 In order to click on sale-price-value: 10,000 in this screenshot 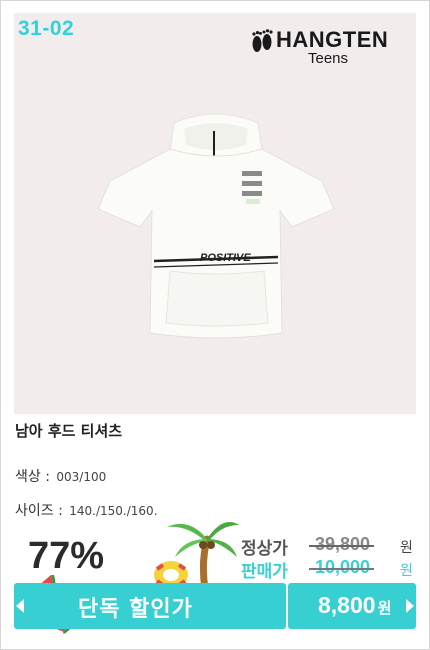, I will do `click(343, 567)`.